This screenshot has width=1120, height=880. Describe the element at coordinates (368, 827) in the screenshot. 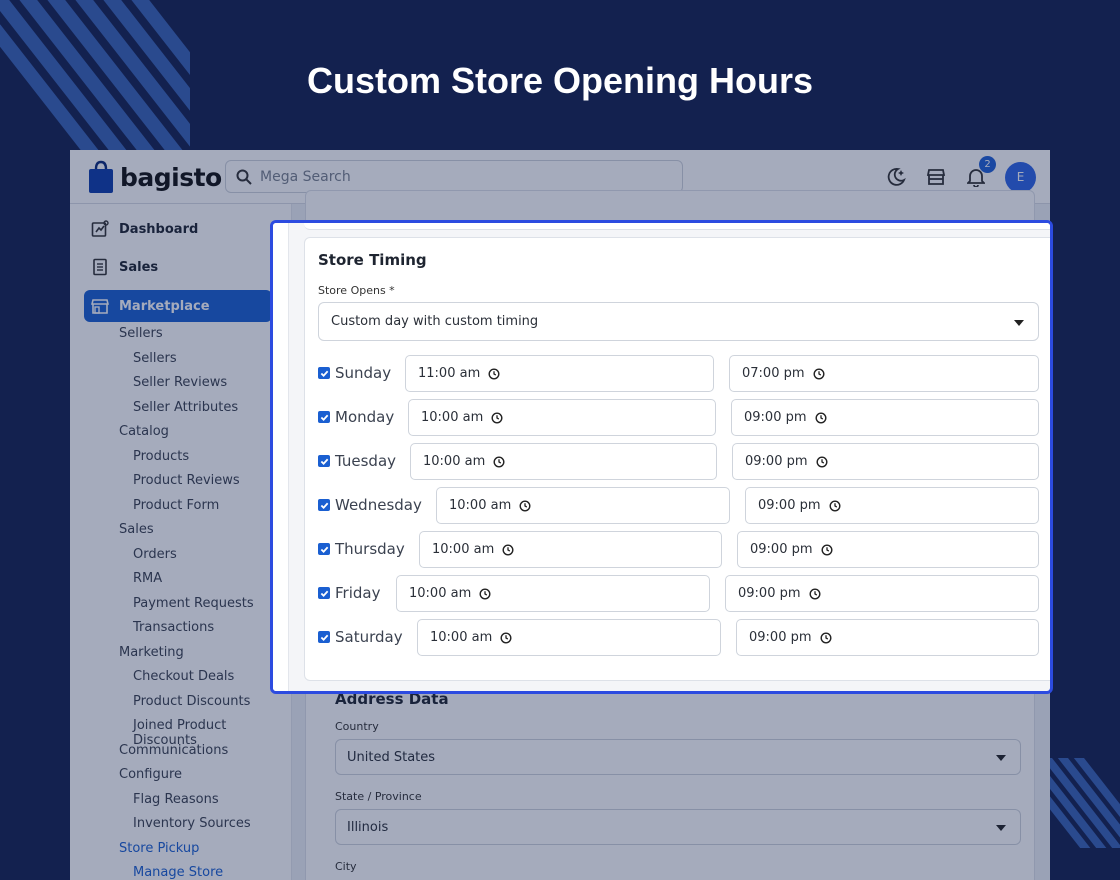

I see `state-value: Illinois` at that location.